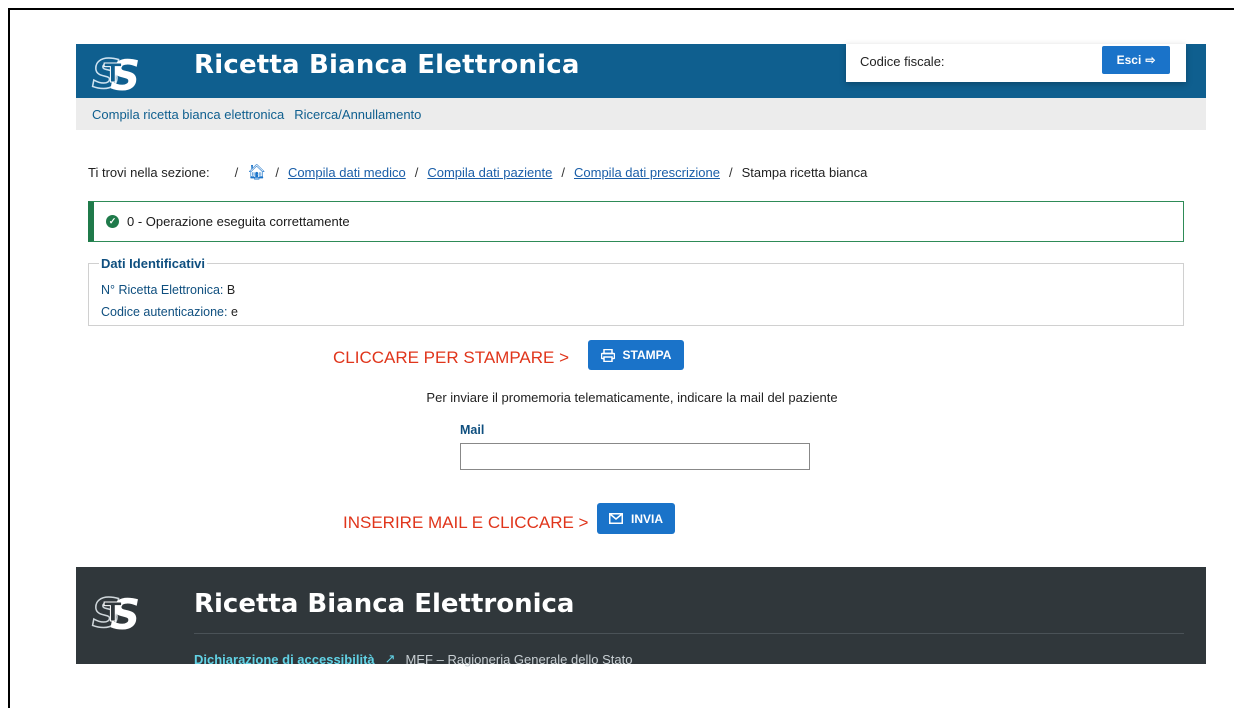 This screenshot has width=1234, height=708. I want to click on breadcrumb-prescrizione: Compila dati prescrizione, so click(647, 172).